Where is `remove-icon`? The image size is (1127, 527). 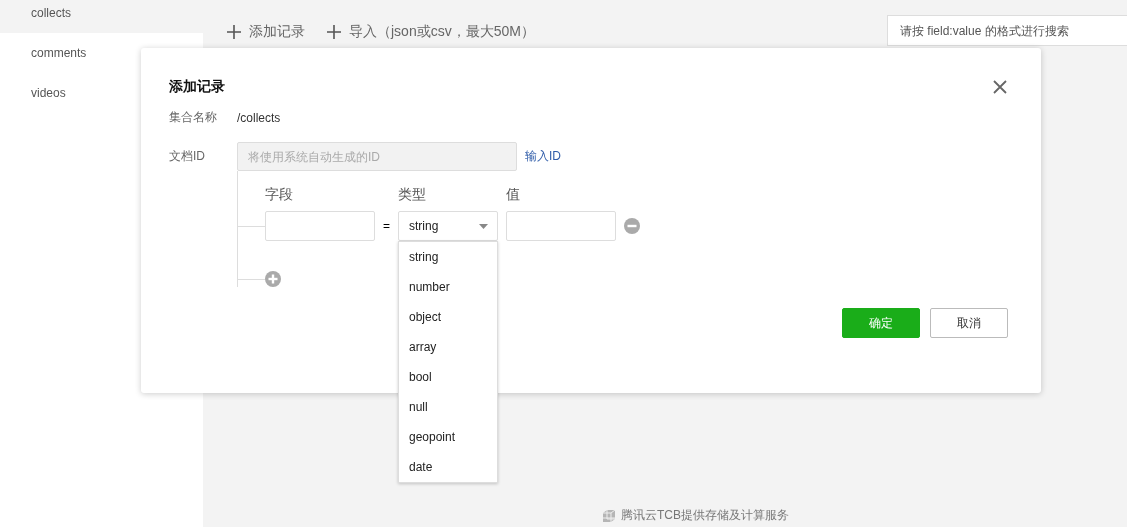
remove-icon is located at coordinates (632, 226).